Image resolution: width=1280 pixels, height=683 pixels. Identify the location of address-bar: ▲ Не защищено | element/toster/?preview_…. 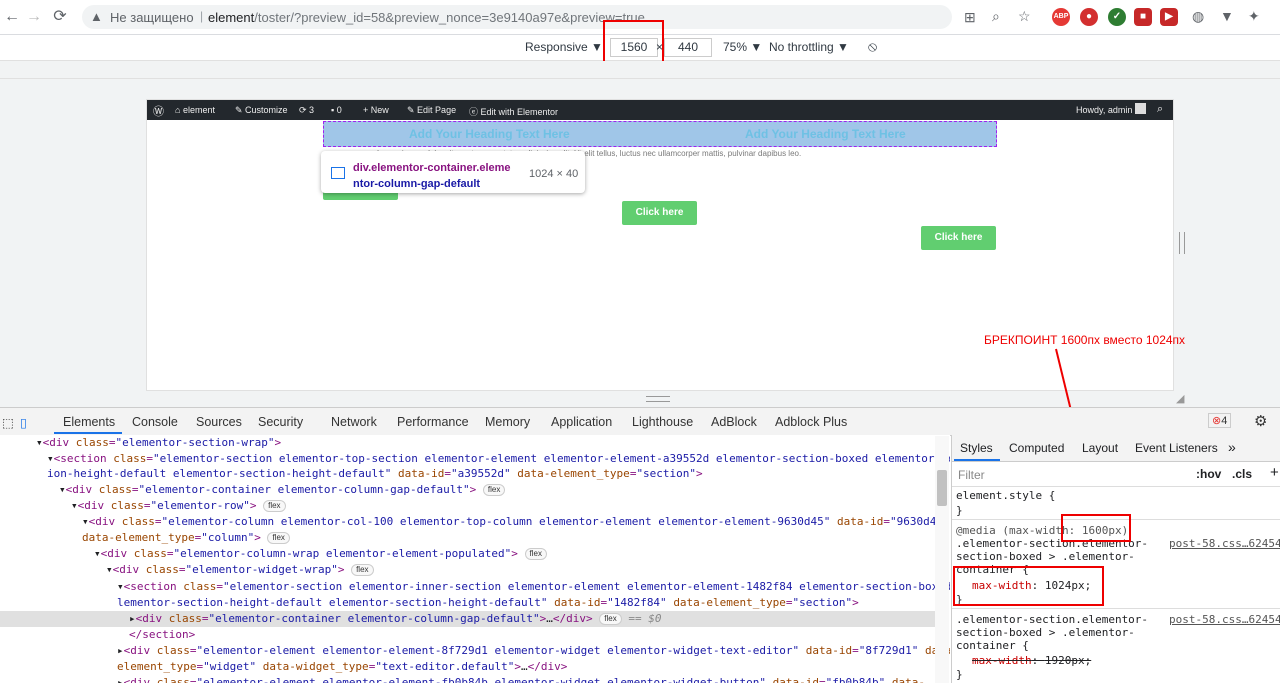
(556, 17).